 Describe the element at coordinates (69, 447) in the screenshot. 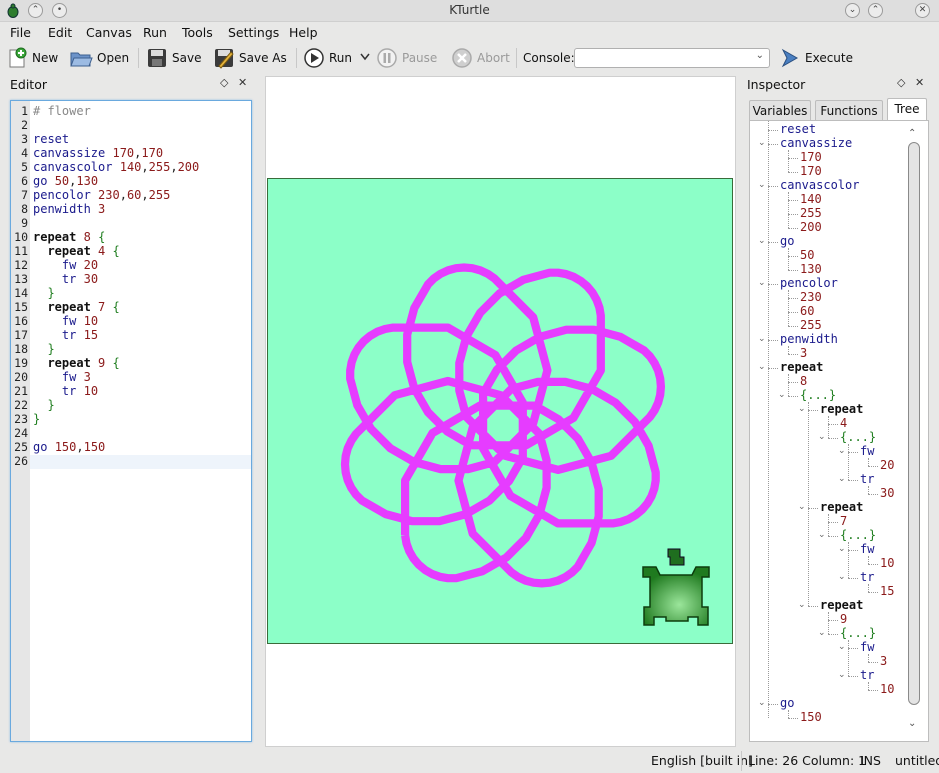

I see `code-line: go 150,150` at that location.